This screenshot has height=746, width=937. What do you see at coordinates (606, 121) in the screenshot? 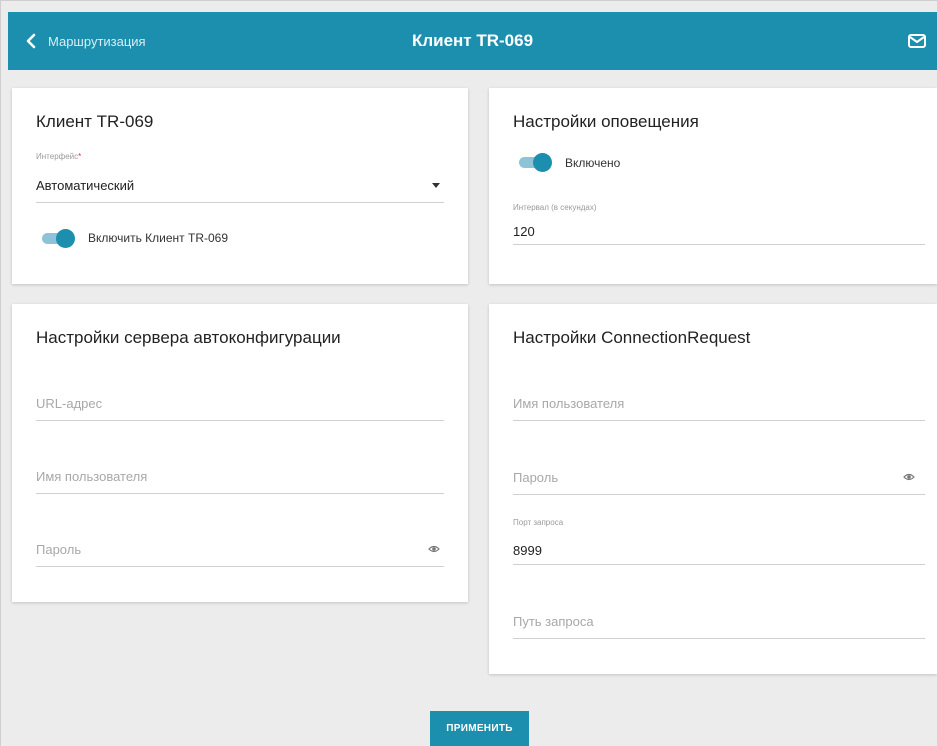
I see `notify-card-title: Настройки оповещения` at bounding box center [606, 121].